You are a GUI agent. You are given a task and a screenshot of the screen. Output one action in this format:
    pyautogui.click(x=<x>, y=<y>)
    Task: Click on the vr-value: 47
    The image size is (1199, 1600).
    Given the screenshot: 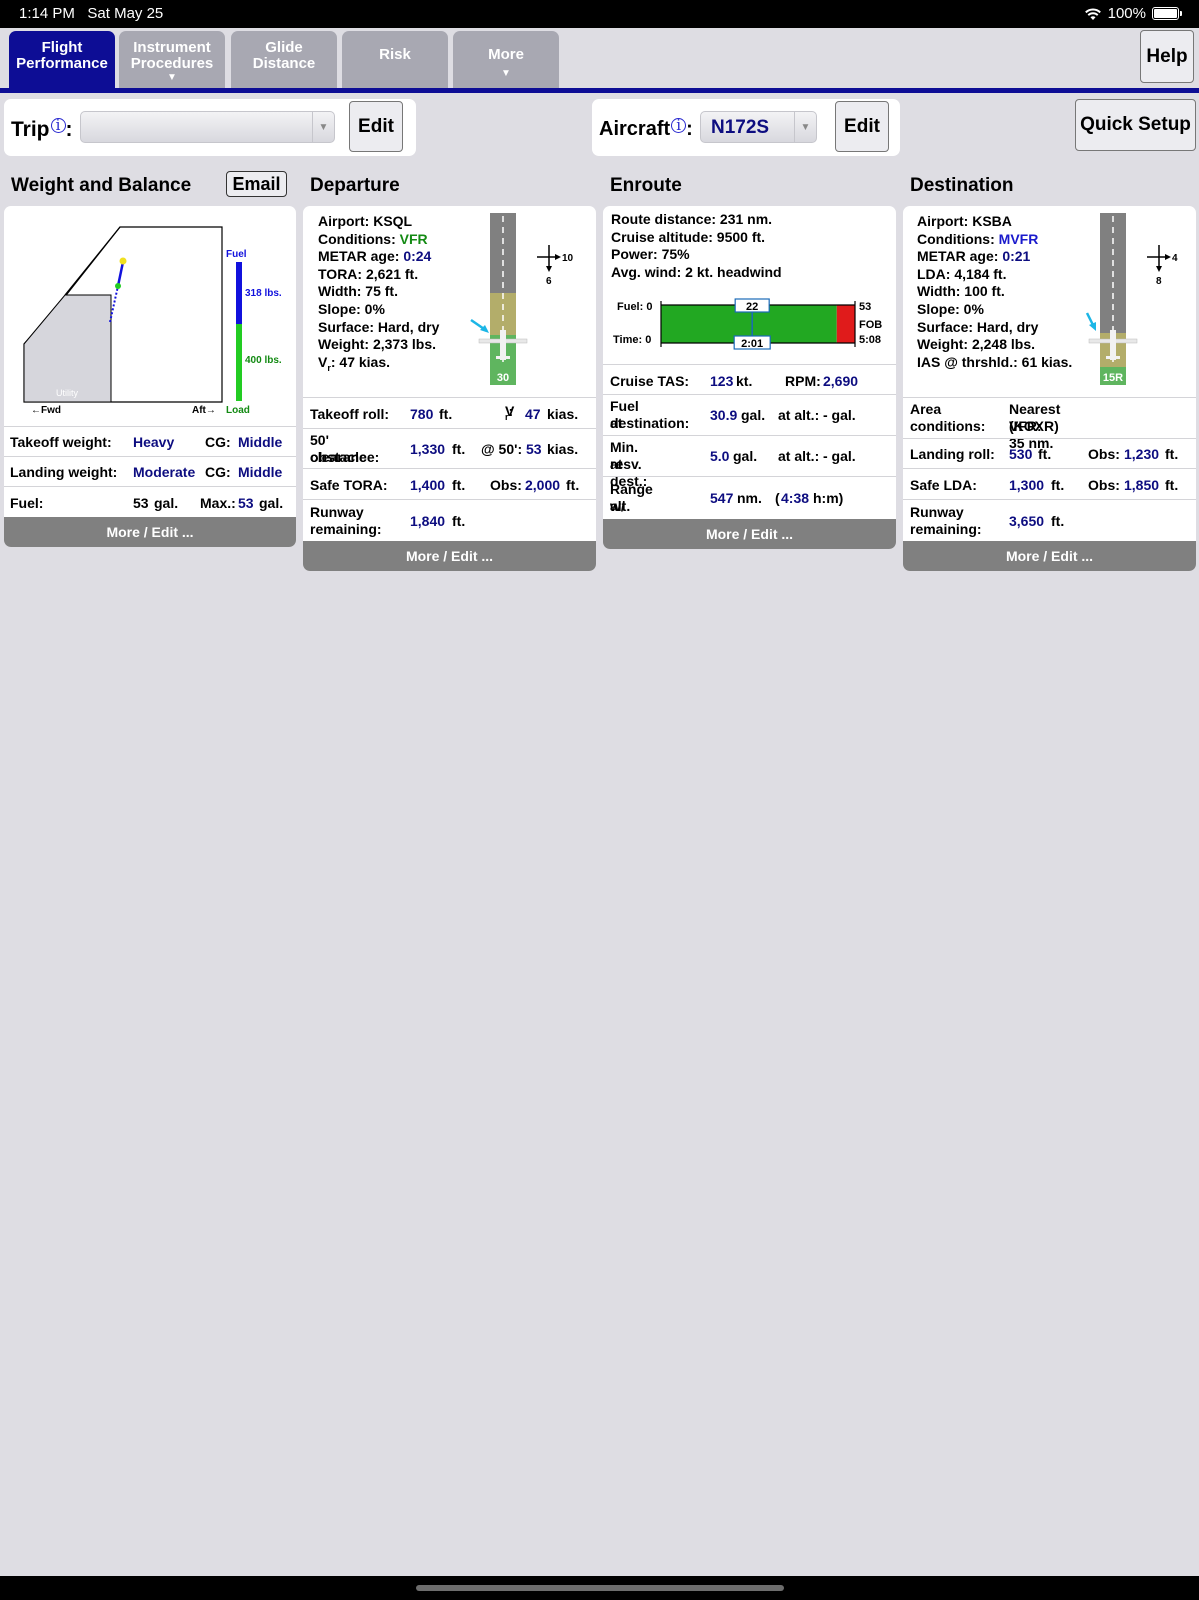 What is the action you would take?
    pyautogui.click(x=533, y=414)
    